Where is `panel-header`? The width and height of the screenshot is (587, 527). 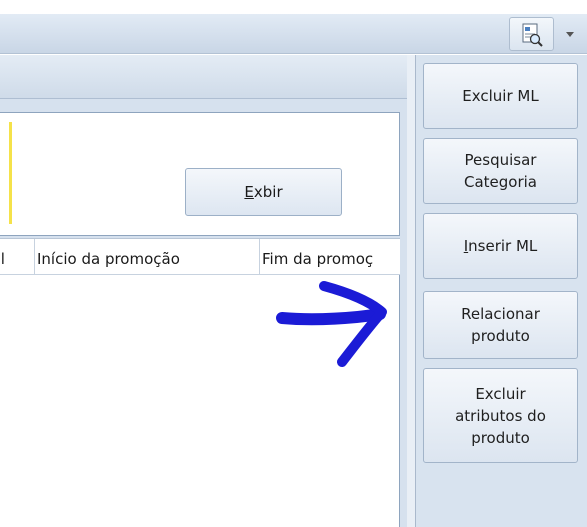 panel-header is located at coordinates (203, 77).